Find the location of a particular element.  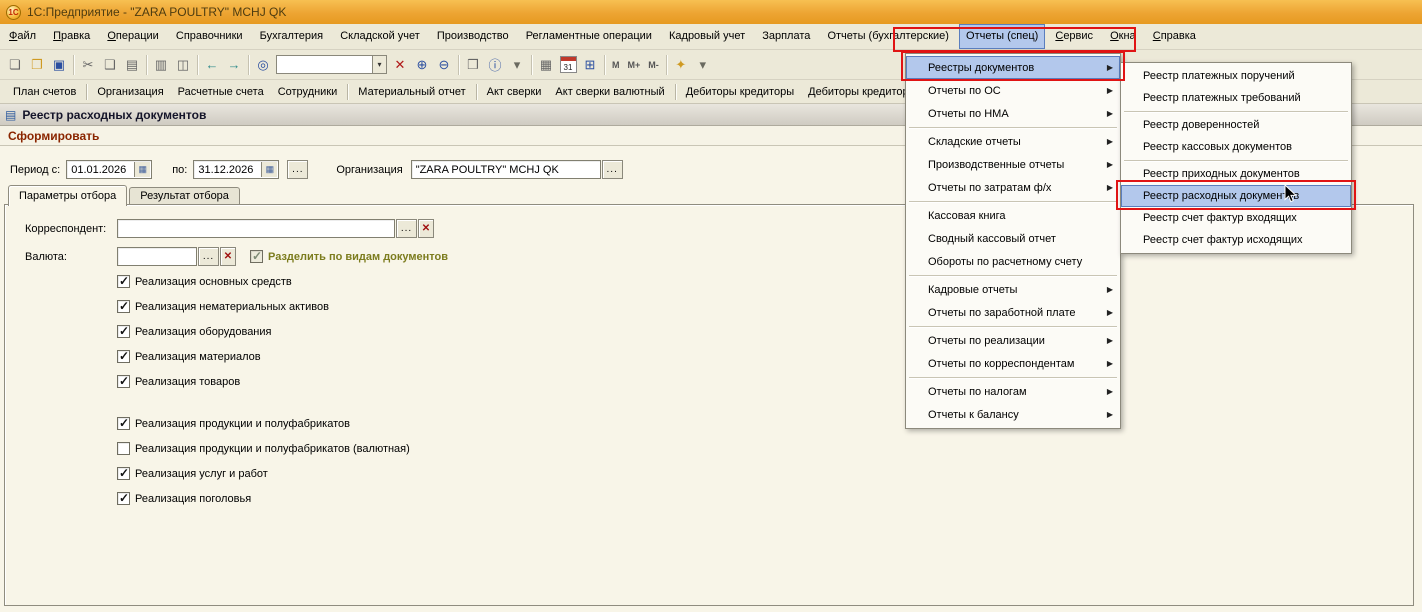

currency-label: Валюта: is located at coordinates (46, 256).